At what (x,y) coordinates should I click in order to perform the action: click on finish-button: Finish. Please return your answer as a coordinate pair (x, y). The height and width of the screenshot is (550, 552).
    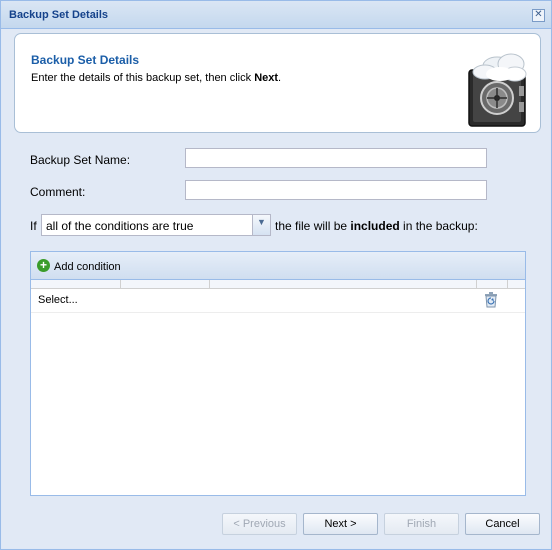
    Looking at the image, I should click on (421, 524).